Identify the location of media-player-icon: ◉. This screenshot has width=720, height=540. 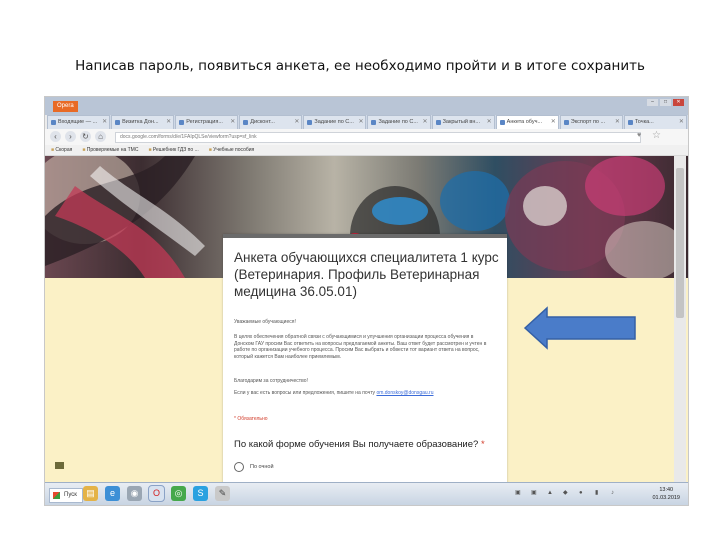
(134, 493).